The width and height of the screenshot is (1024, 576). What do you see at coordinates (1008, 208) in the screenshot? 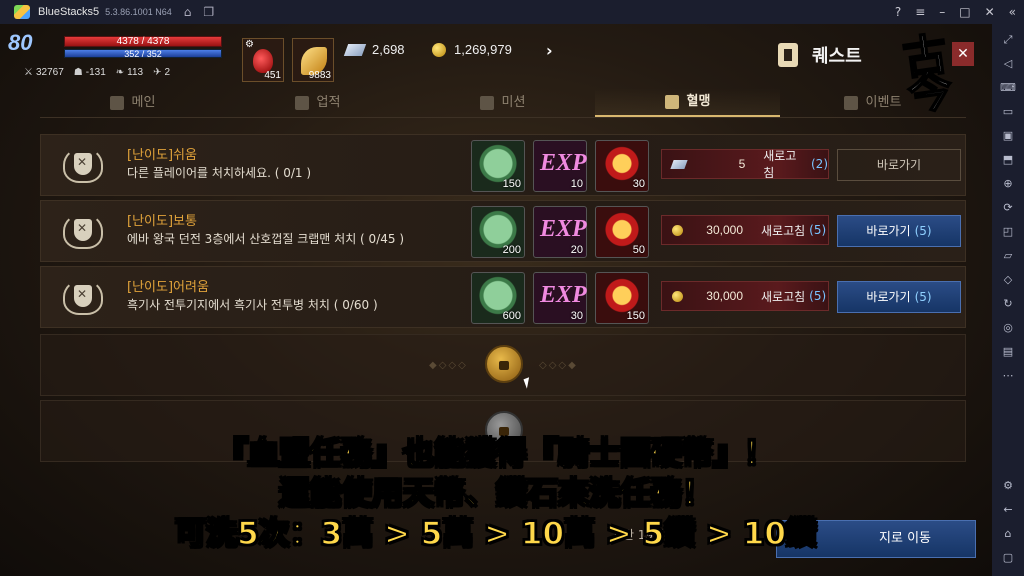
I see `sync-icon: ⟳` at bounding box center [1008, 208].